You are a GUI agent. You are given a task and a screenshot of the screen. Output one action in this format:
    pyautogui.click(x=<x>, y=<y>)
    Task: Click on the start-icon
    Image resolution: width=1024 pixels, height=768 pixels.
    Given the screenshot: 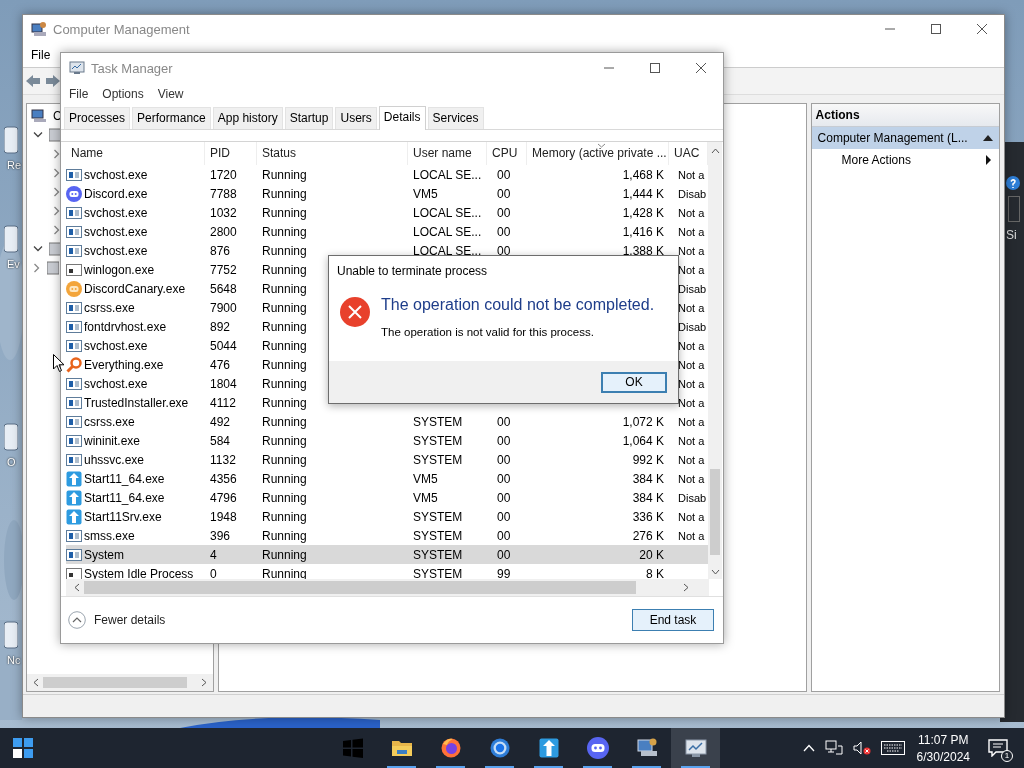 What is the action you would take?
    pyautogui.click(x=23, y=748)
    